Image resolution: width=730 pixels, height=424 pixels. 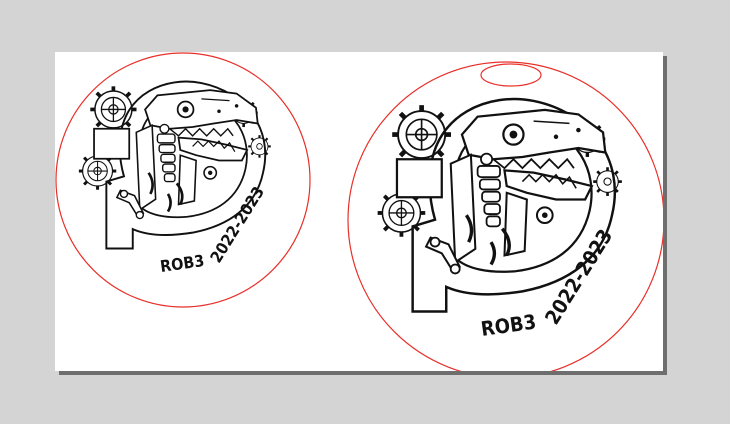 I want to click on large-label: ROB3, so click(x=508, y=324).